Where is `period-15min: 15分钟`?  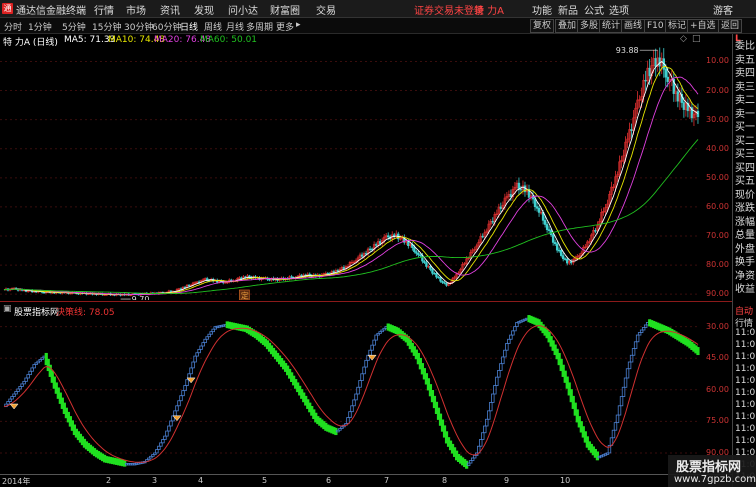 period-15min: 15分钟 is located at coordinates (106, 26).